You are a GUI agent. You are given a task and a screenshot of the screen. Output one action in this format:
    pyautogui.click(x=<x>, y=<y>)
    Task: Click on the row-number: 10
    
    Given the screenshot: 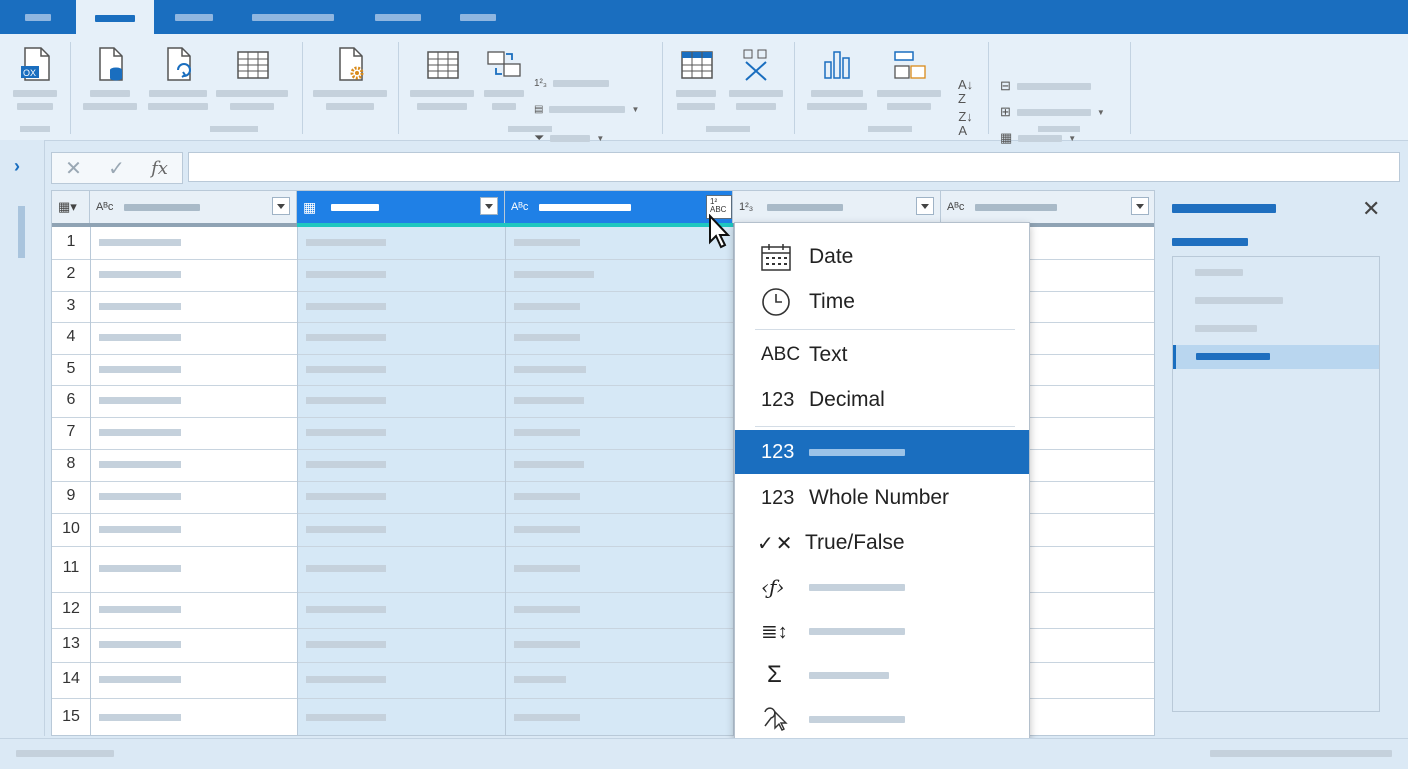 What is the action you would take?
    pyautogui.click(x=71, y=529)
    